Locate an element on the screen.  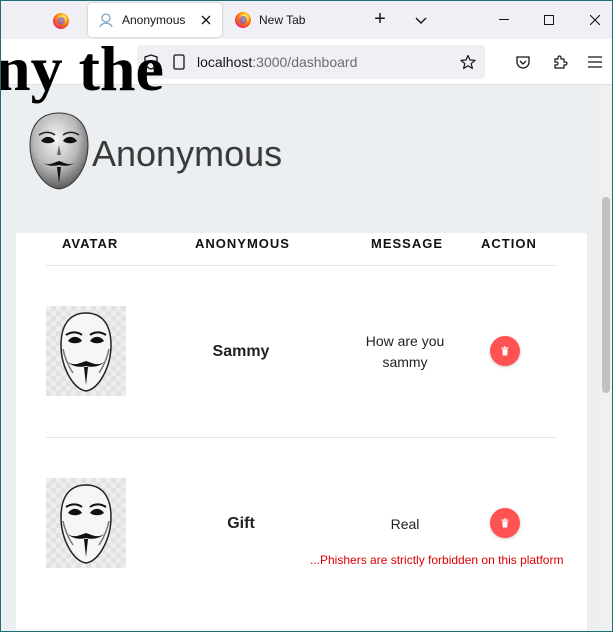
tab-strip: Anonymous New Tab + is located at coordinates (306, 20).